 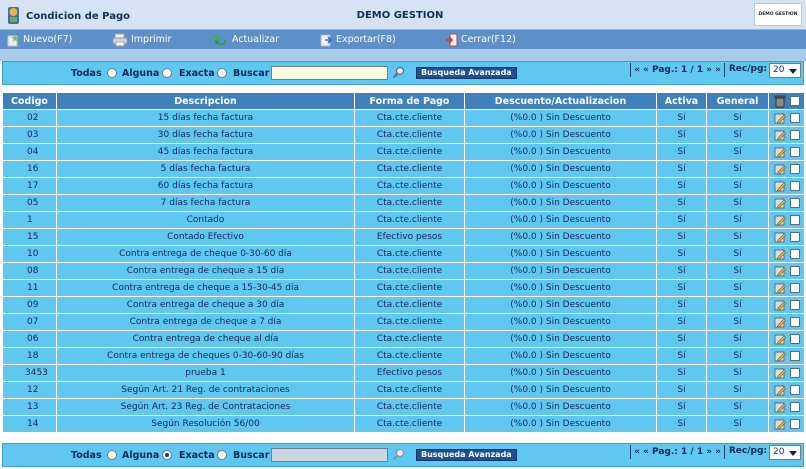 I want to click on option-any-radio-bottom, so click(x=167, y=455).